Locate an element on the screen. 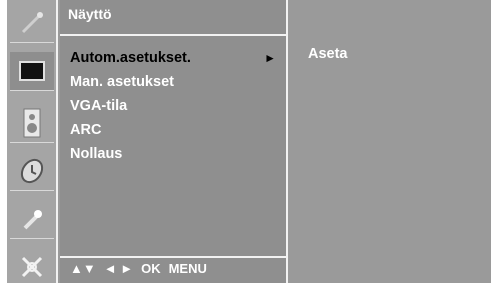 The width and height of the screenshot is (491, 286). up-down-arrows-icon: ▲▼ is located at coordinates (83, 268).